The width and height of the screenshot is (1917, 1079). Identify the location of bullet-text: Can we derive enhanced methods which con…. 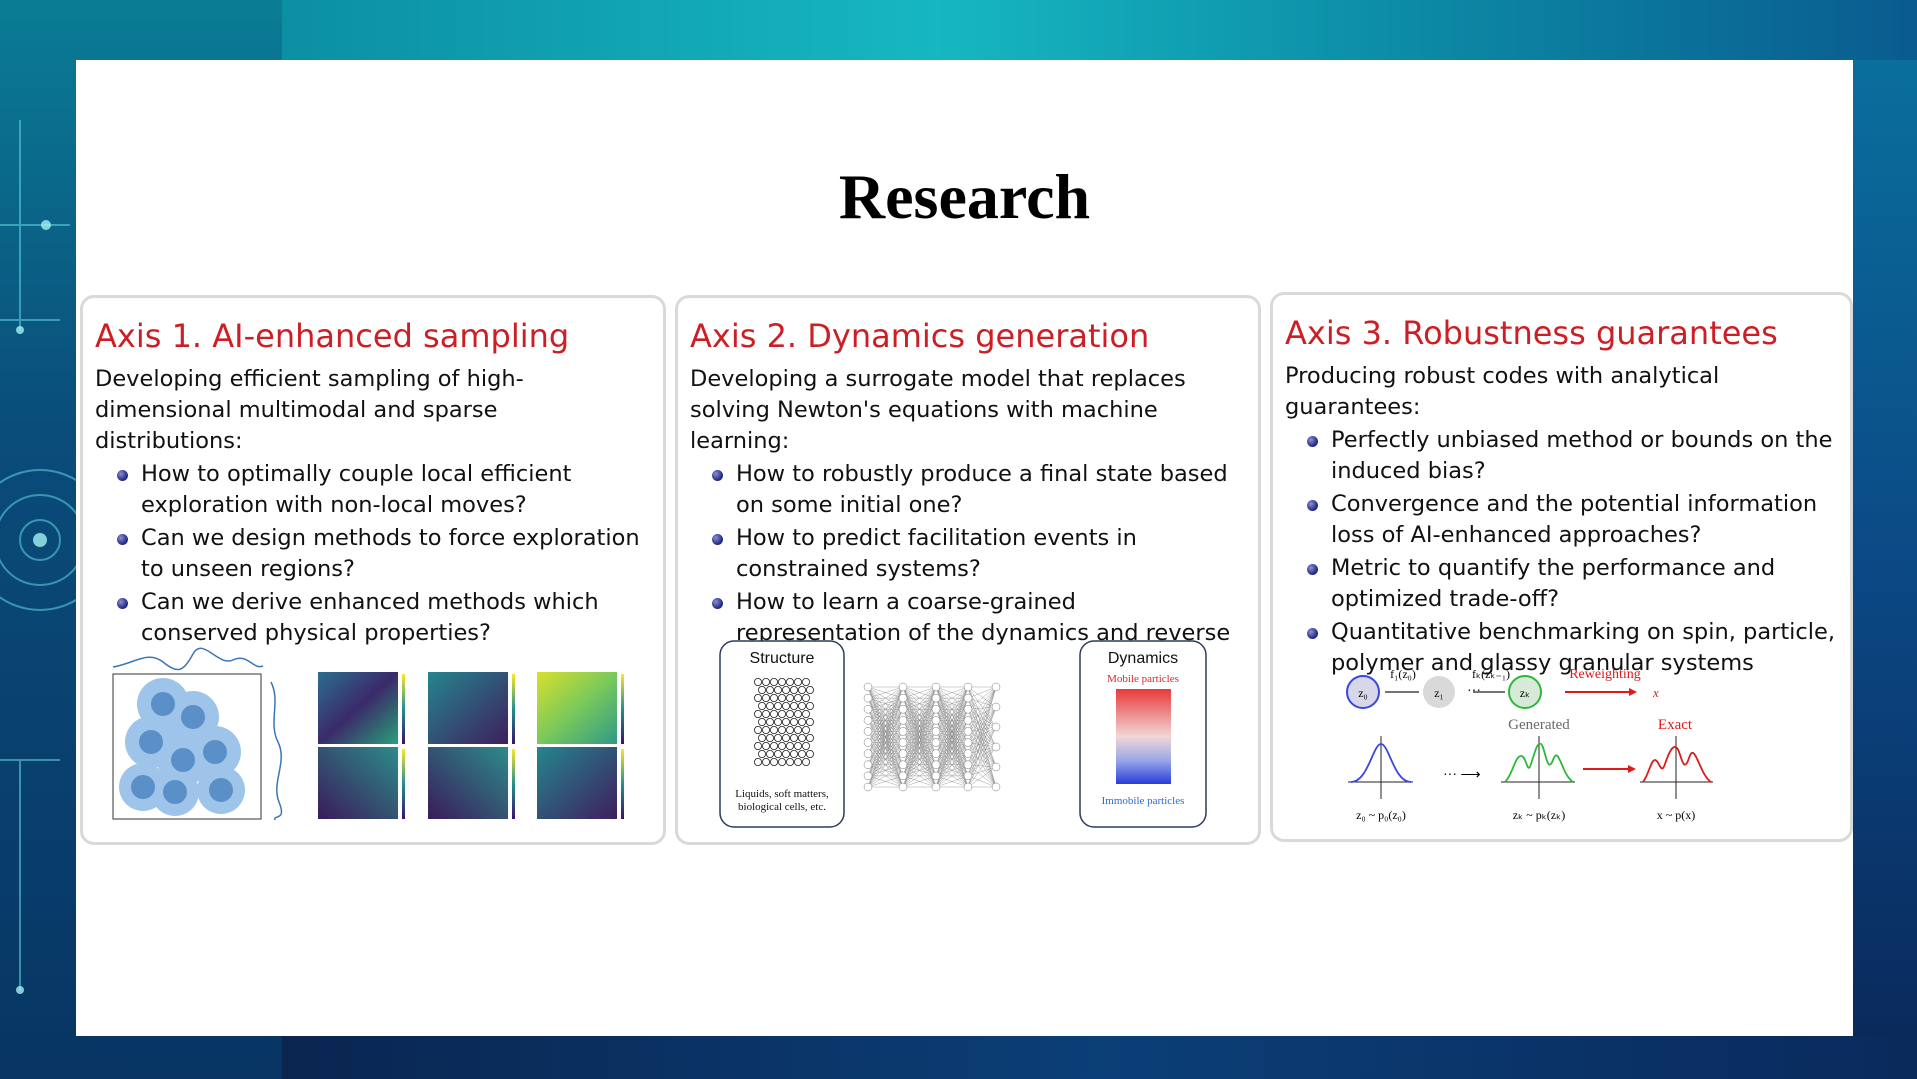
(370, 617).